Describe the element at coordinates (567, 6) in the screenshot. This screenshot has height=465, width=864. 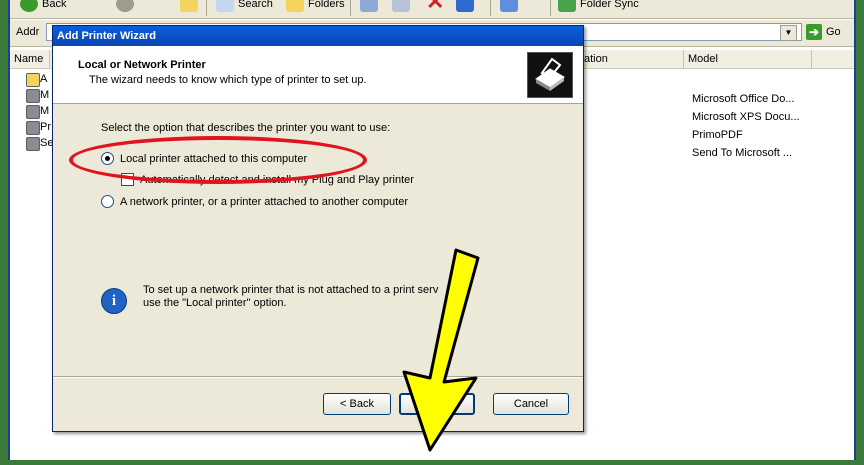
I see `folder-sync-icon` at that location.